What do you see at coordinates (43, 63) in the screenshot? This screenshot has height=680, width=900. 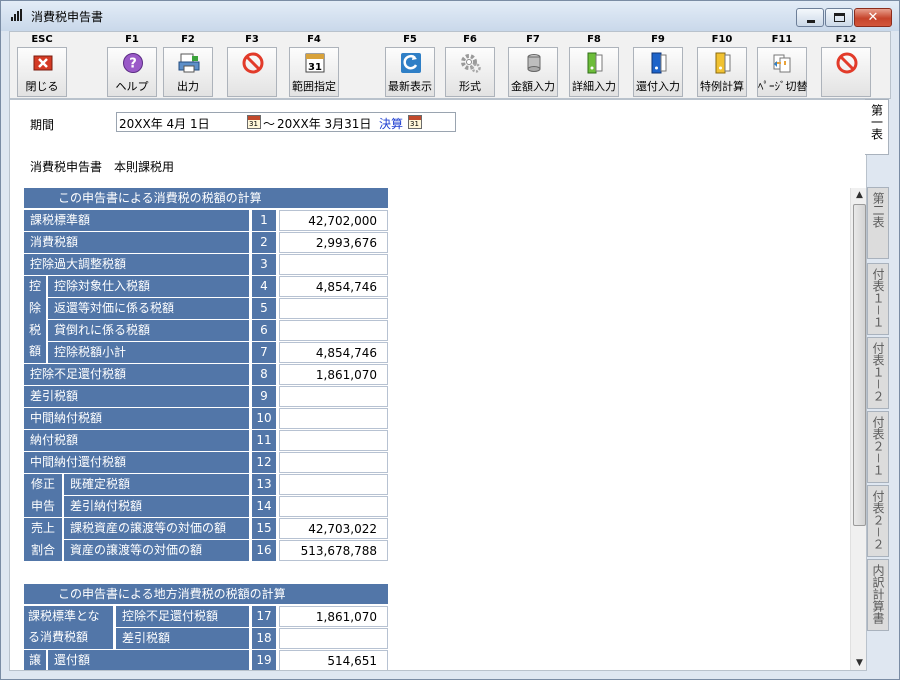 I see `close-red-icon` at bounding box center [43, 63].